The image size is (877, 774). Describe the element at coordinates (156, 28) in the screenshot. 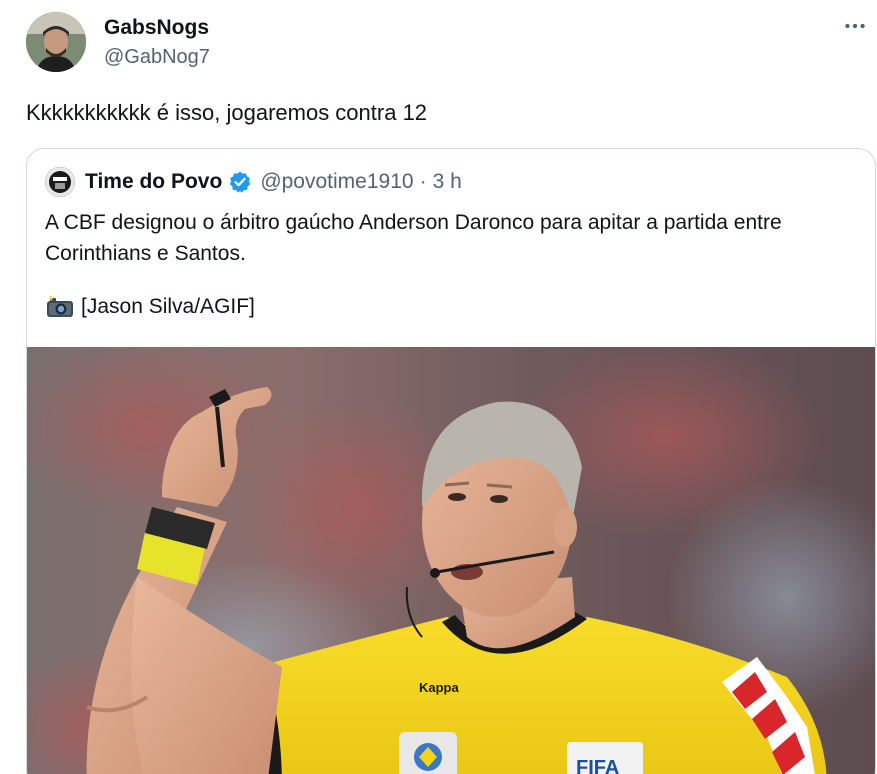

I see `author-display-name: GabsNogs` at that location.